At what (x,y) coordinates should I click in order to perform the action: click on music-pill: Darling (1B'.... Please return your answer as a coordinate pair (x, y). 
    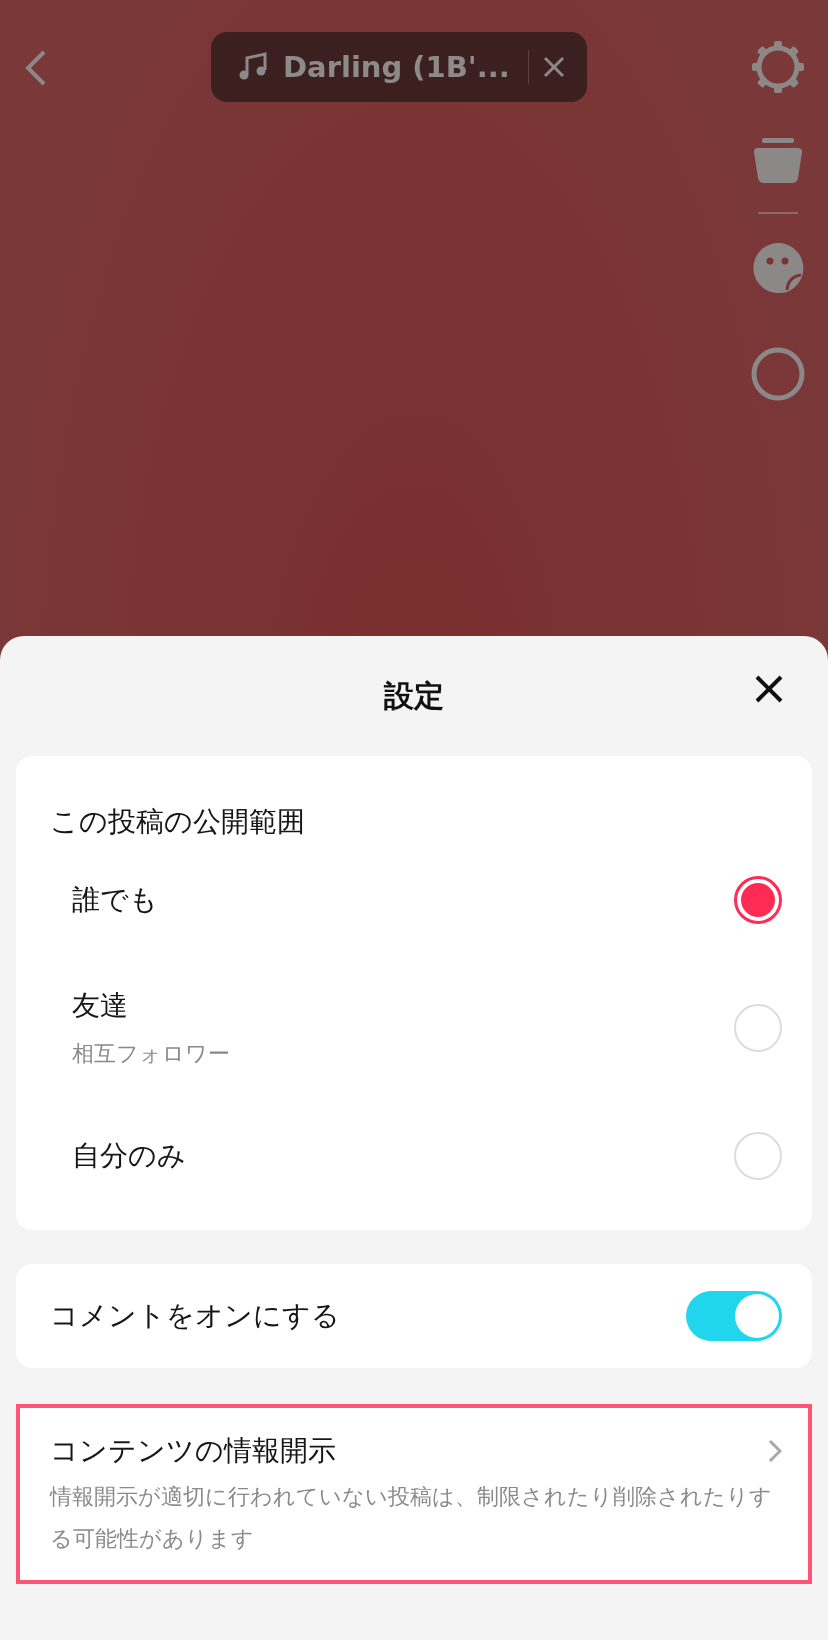
    Looking at the image, I should click on (399, 67).